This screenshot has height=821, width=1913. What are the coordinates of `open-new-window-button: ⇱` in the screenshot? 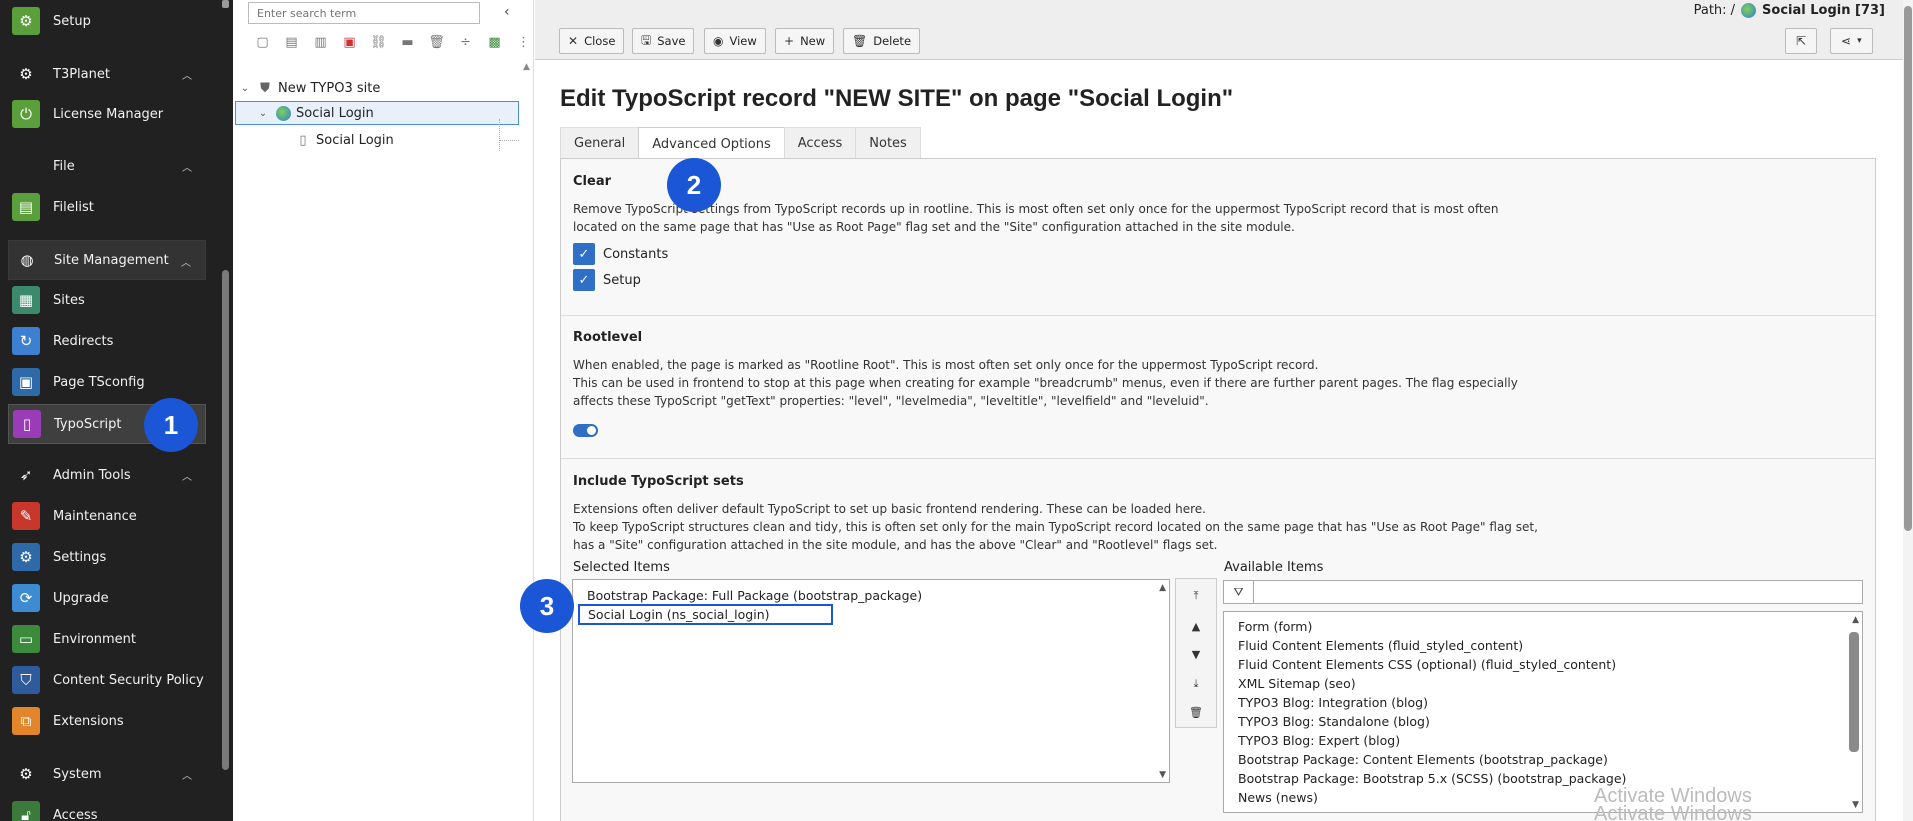 It's located at (1801, 41).